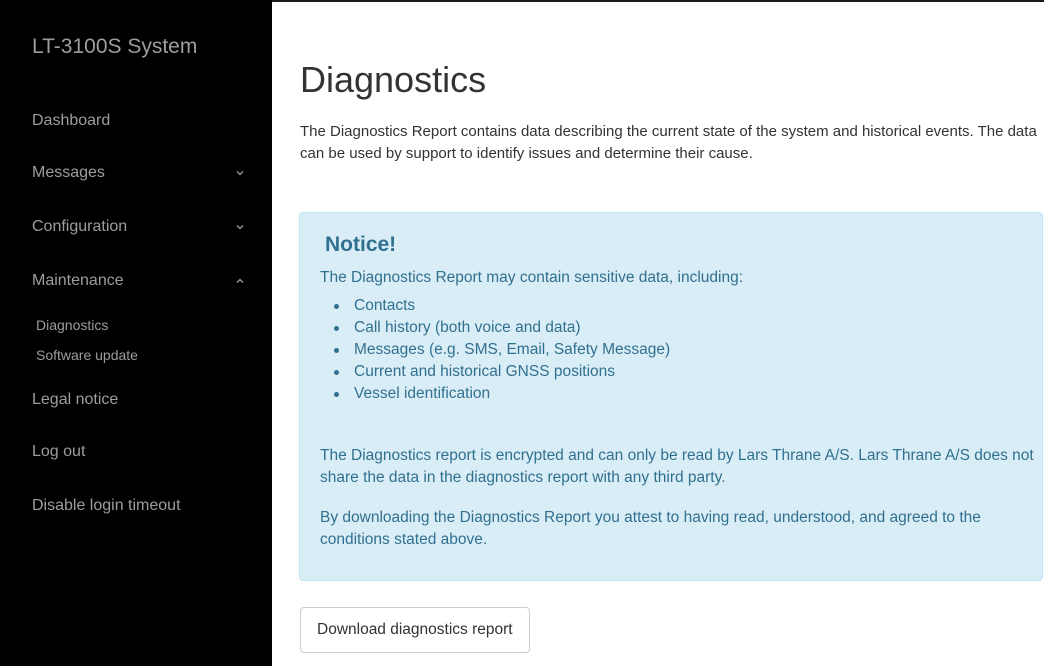 The width and height of the screenshot is (1044, 666). What do you see at coordinates (106, 505) in the screenshot?
I see `sidebar-item-label: Disable login timeout` at bounding box center [106, 505].